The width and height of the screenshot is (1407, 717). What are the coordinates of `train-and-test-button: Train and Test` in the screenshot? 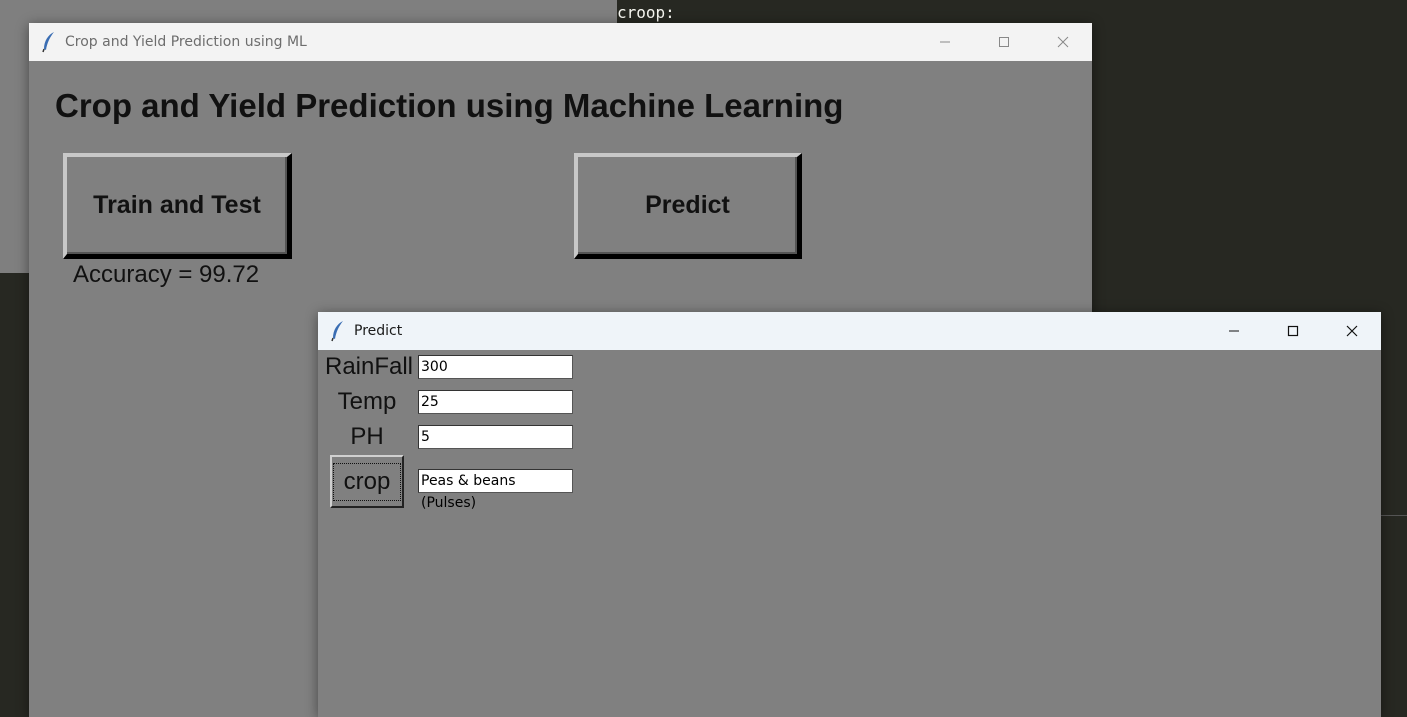 It's located at (177, 206).